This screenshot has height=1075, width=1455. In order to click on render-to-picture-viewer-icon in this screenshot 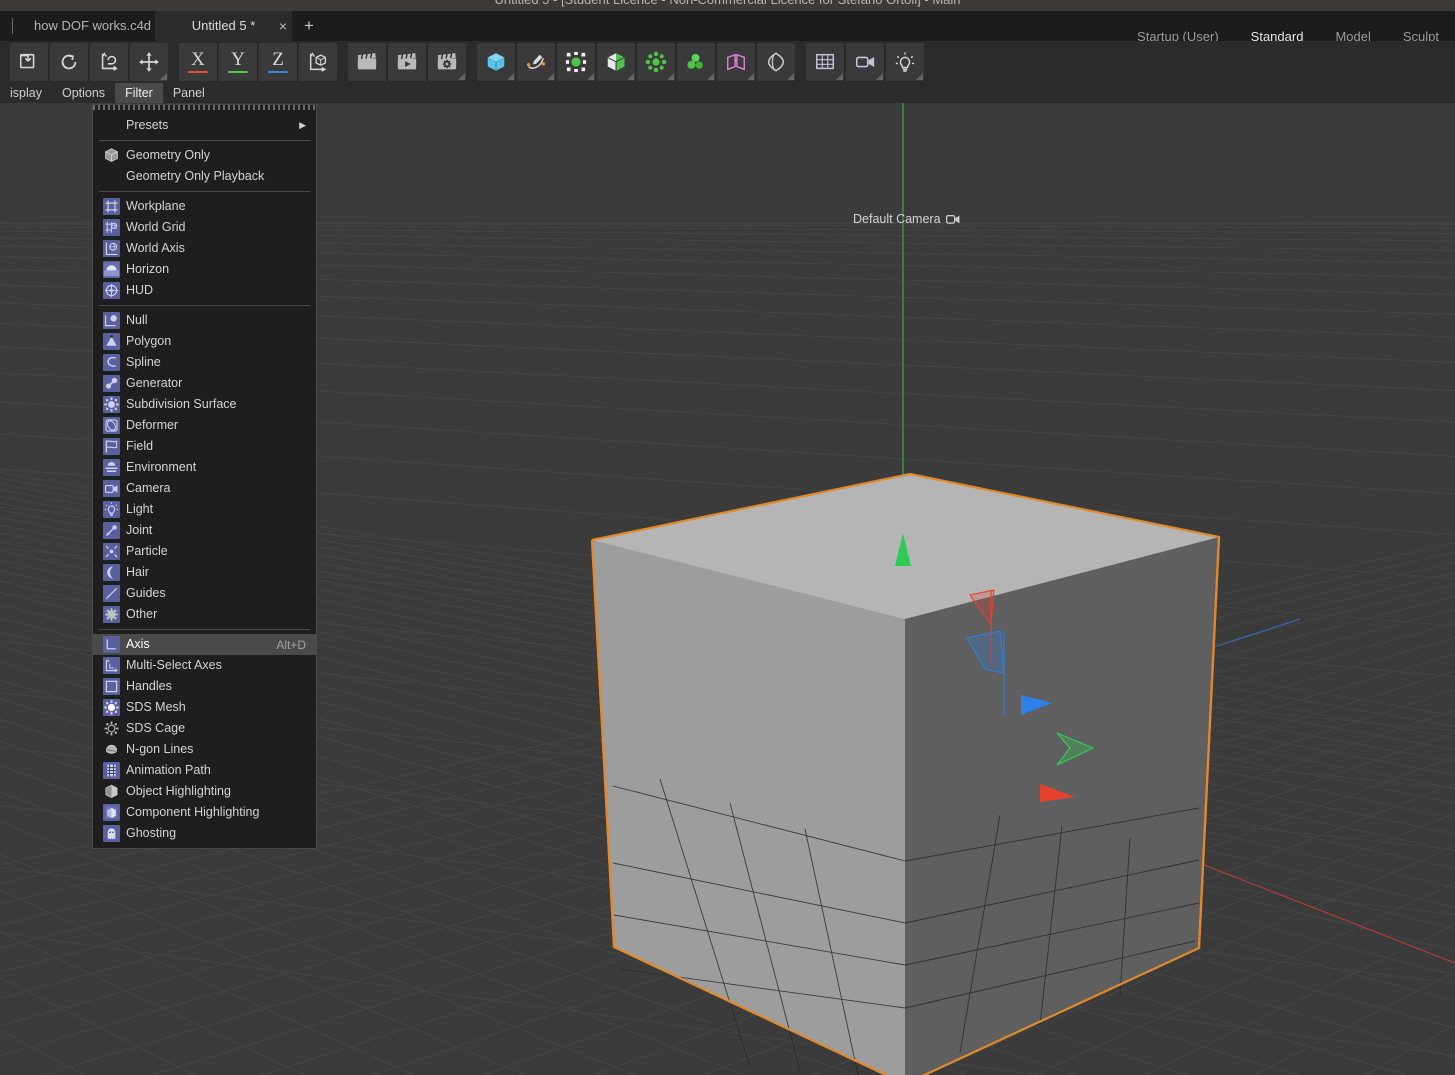, I will do `click(407, 62)`.